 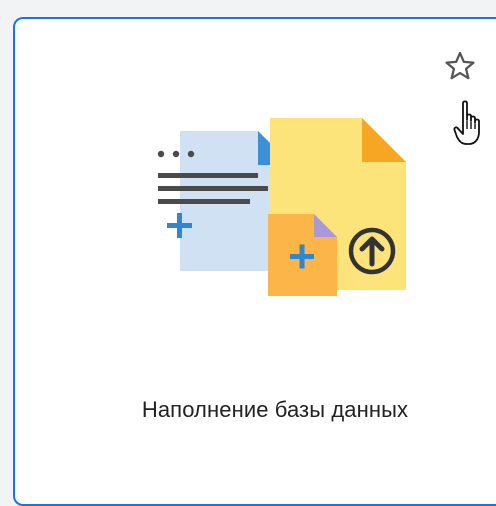 I want to click on hand-pointer-cursor, so click(x=466, y=122).